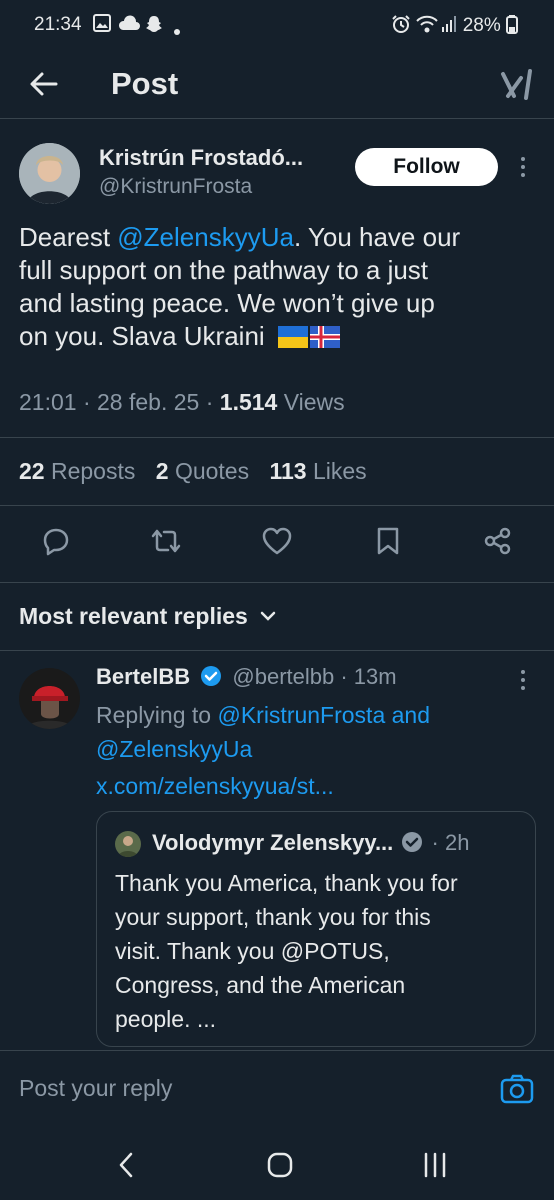  What do you see at coordinates (277, 1089) in the screenshot?
I see `reply-compose-bar: Post your reply` at bounding box center [277, 1089].